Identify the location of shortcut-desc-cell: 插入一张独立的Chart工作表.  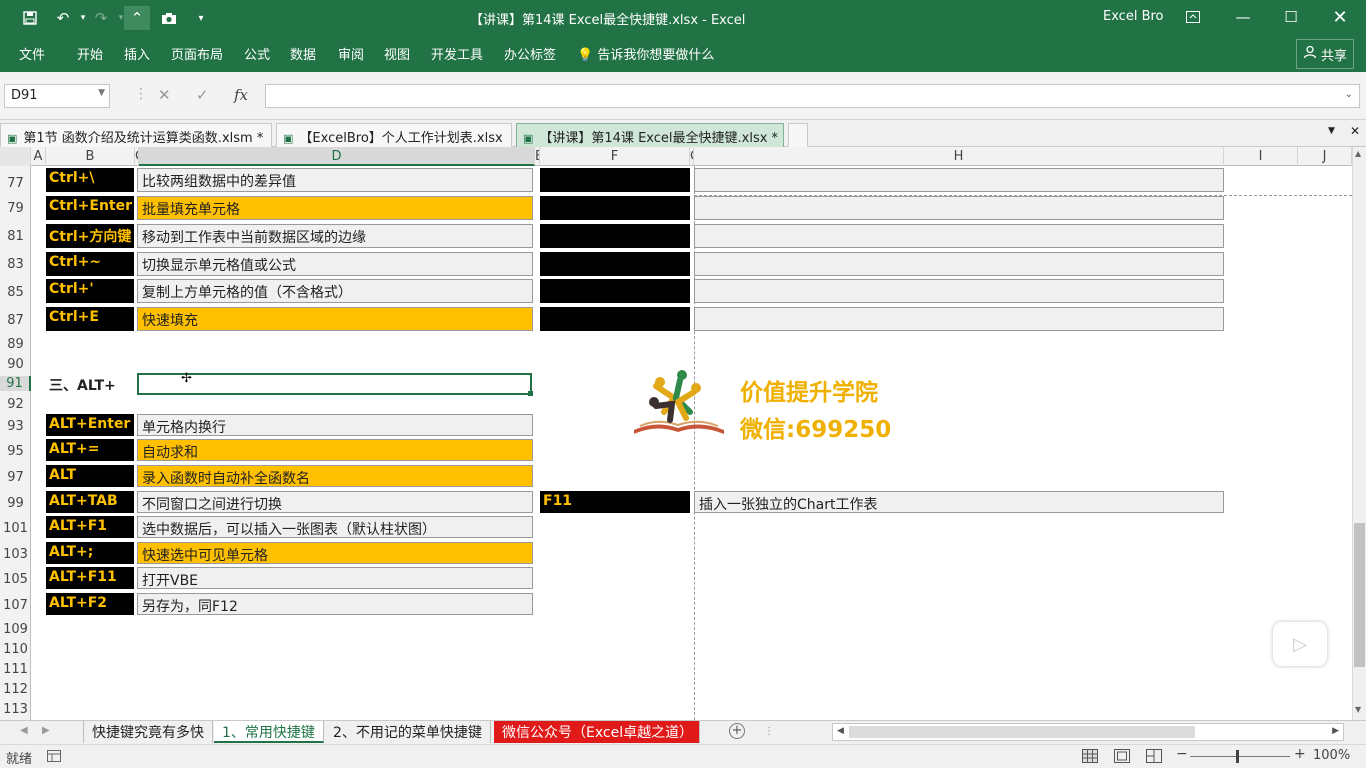
(959, 502).